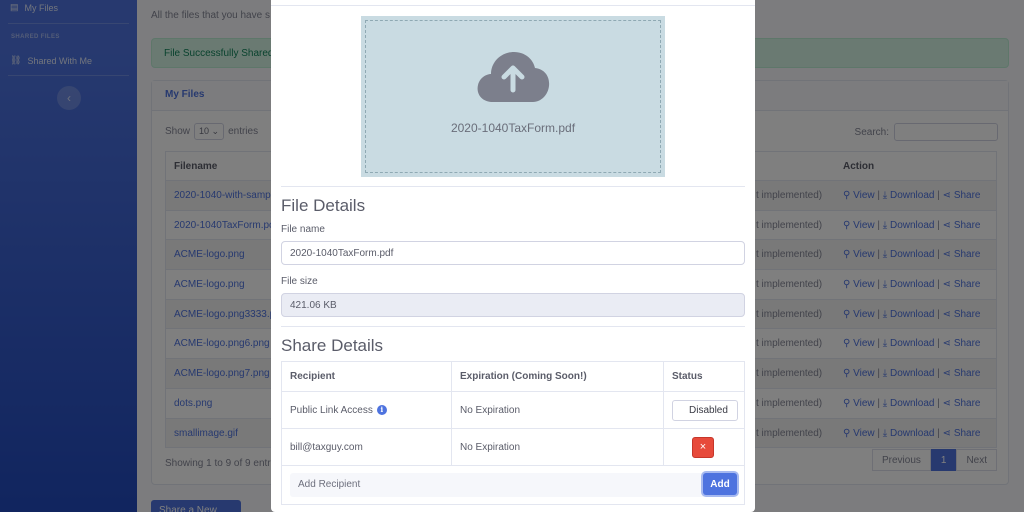 The image size is (1024, 512). Describe the element at coordinates (367, 376) in the screenshot. I see `column-recipient: Recipient` at that location.